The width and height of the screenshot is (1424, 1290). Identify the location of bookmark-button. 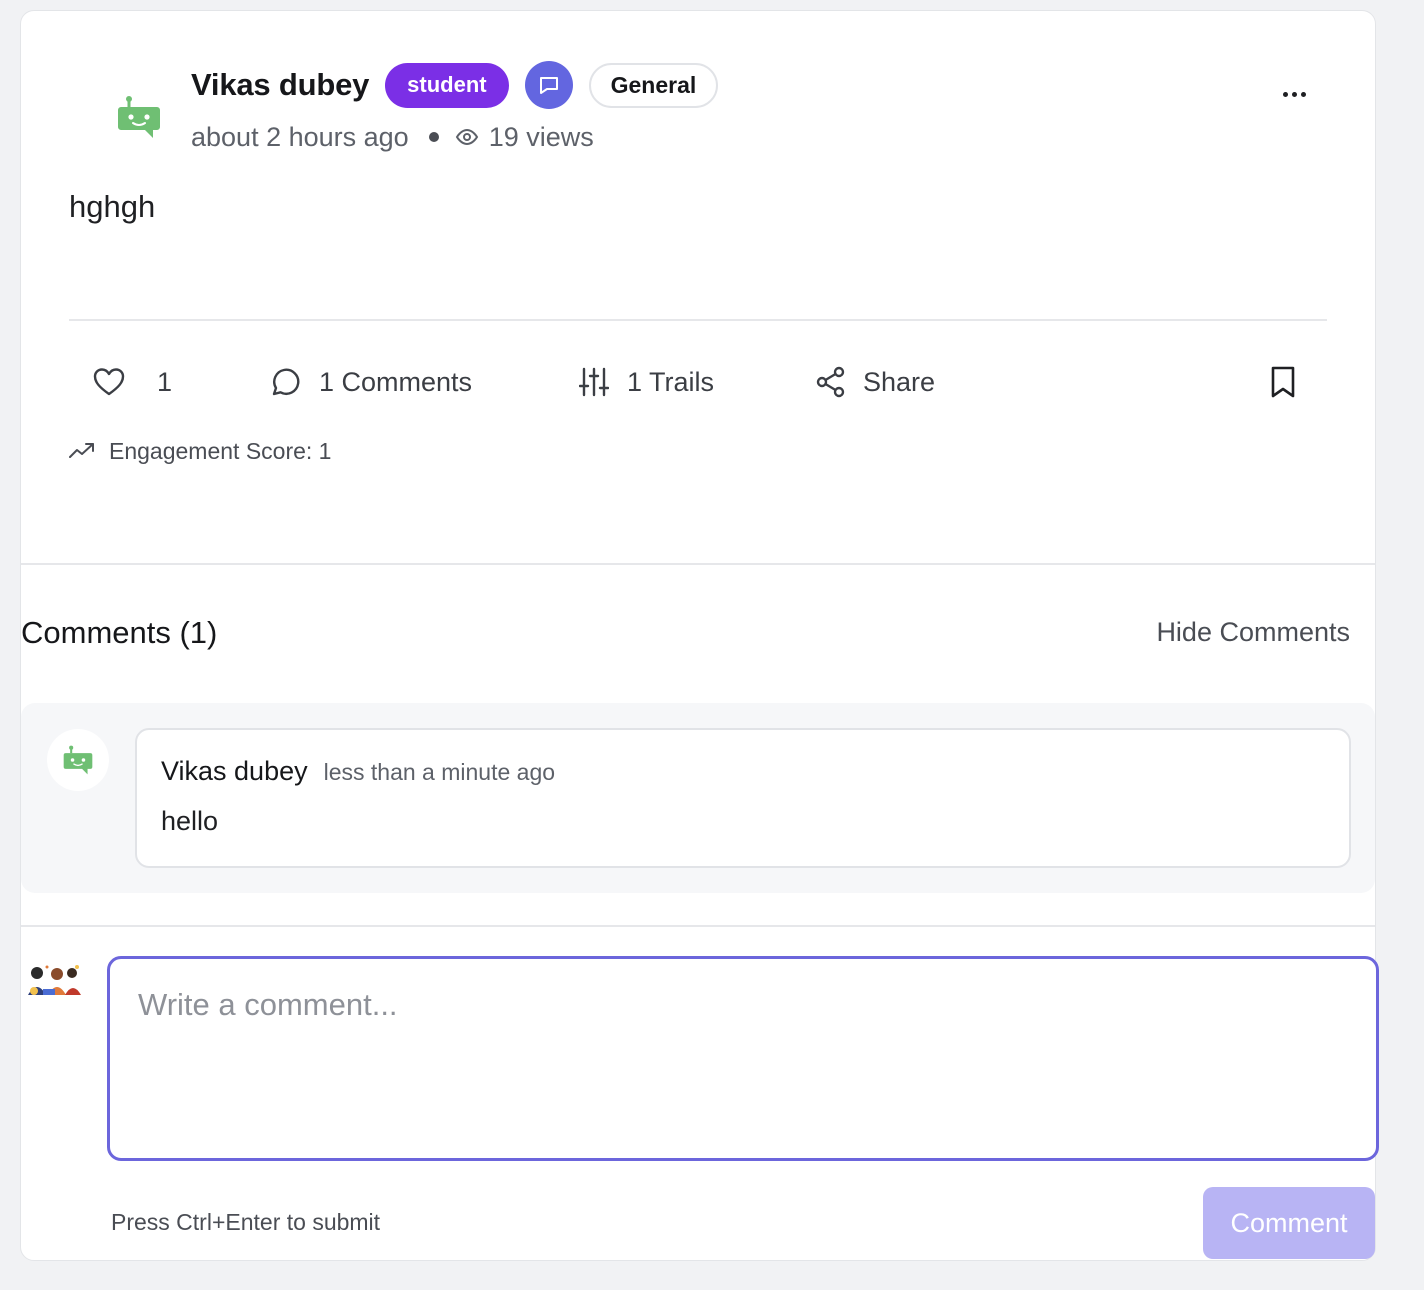
(1283, 382).